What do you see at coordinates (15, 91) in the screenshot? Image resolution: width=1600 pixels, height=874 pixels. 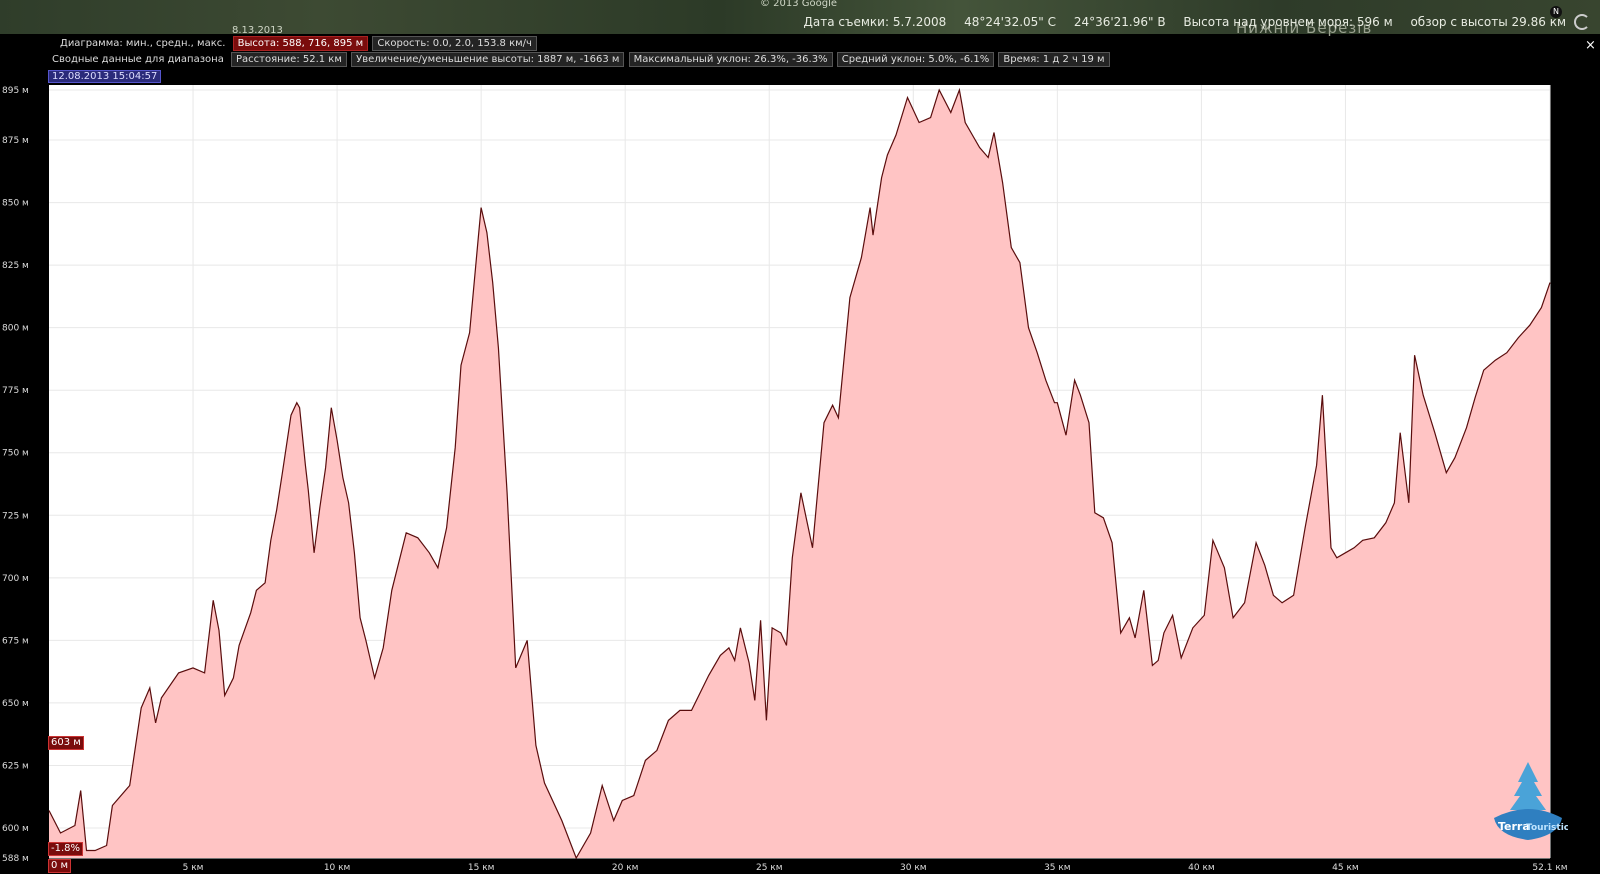 I see `y-tick-label: 895 м` at bounding box center [15, 91].